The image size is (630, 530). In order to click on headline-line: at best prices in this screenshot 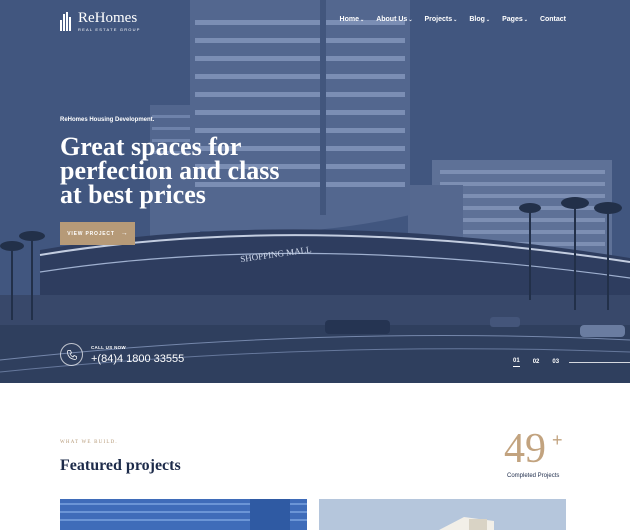, I will do `click(133, 194)`.